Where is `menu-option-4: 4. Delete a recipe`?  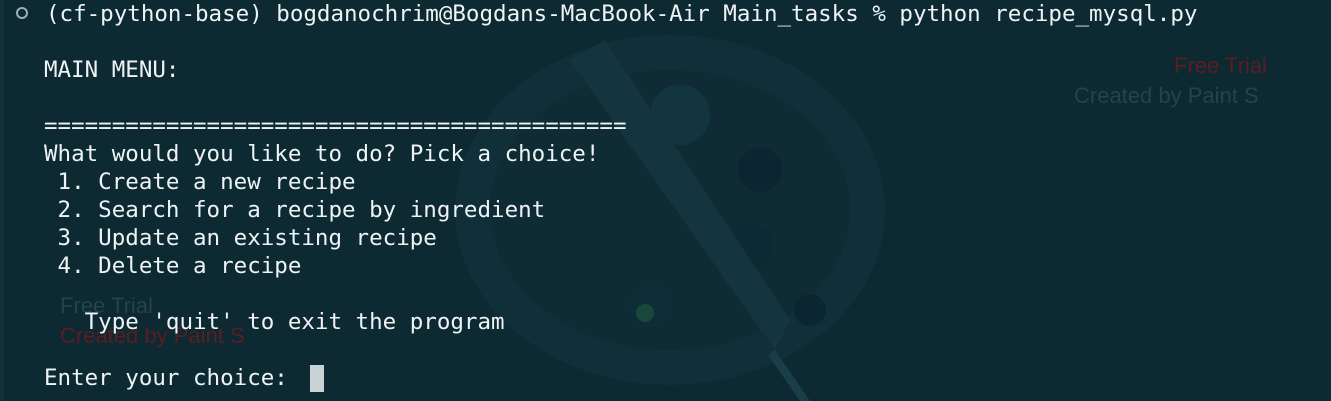
menu-option-4: 4. Delete a recipe is located at coordinates (173, 266).